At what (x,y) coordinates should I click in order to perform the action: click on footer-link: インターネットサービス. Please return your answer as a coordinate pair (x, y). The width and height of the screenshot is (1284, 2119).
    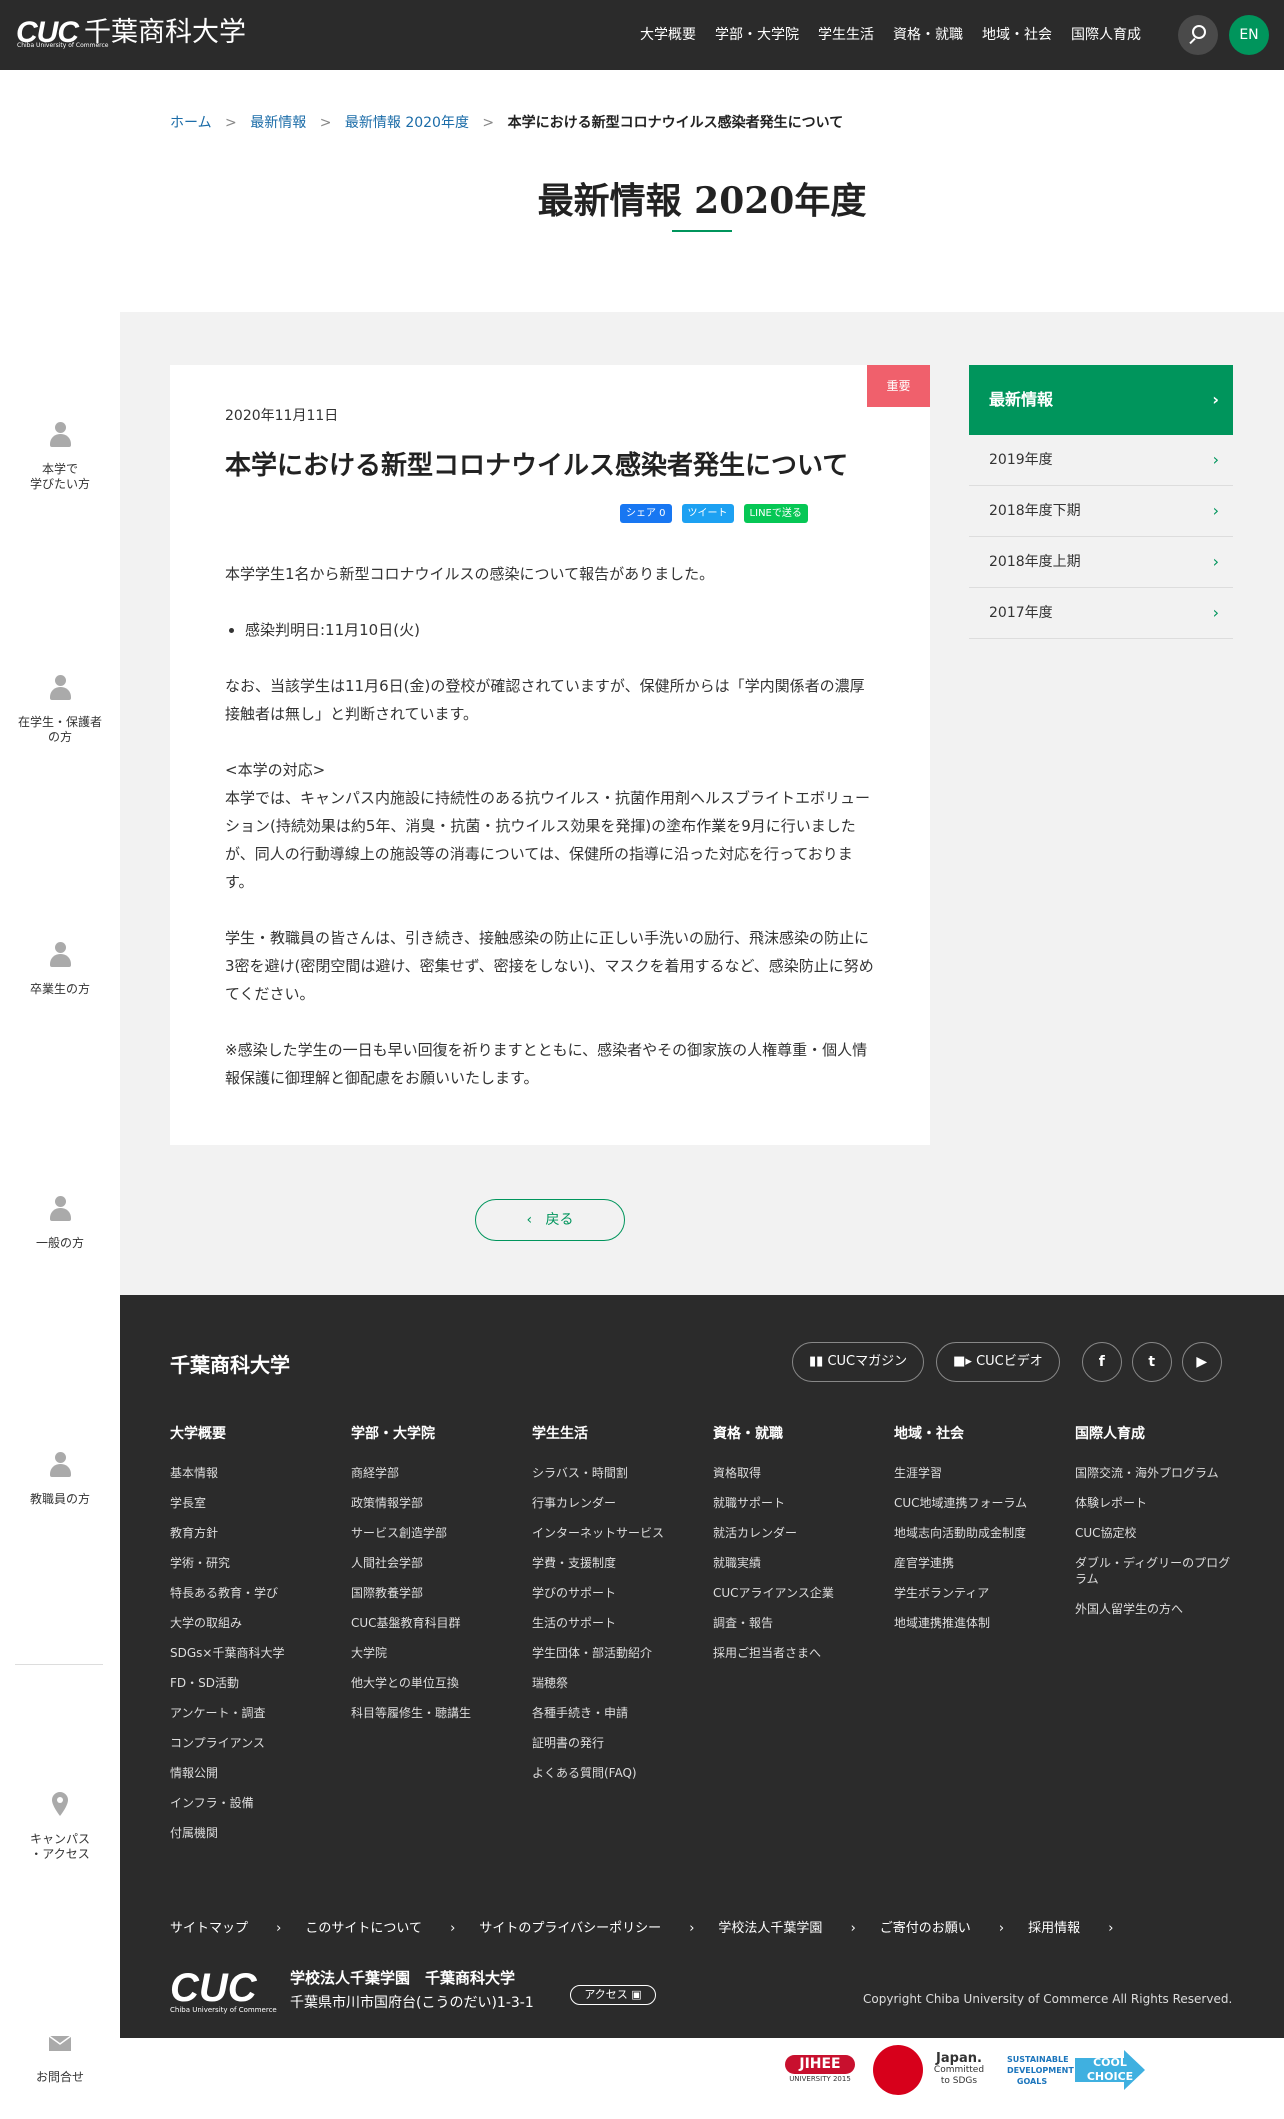
    Looking at the image, I should click on (612, 1533).